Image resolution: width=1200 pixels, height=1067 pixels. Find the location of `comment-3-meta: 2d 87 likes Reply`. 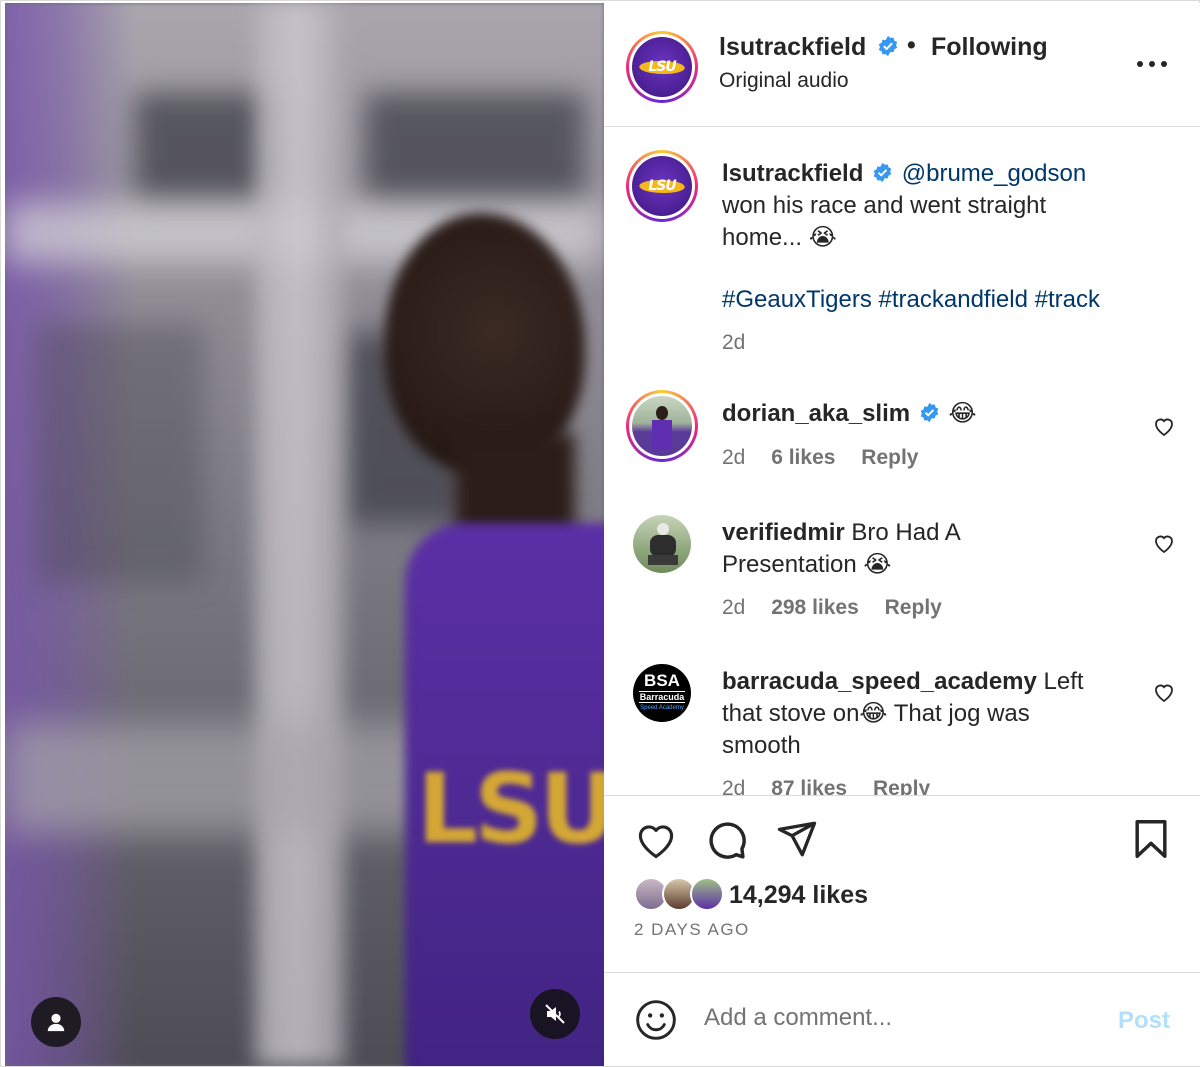

comment-3-meta: 2d 87 likes Reply is located at coordinates (836, 786).